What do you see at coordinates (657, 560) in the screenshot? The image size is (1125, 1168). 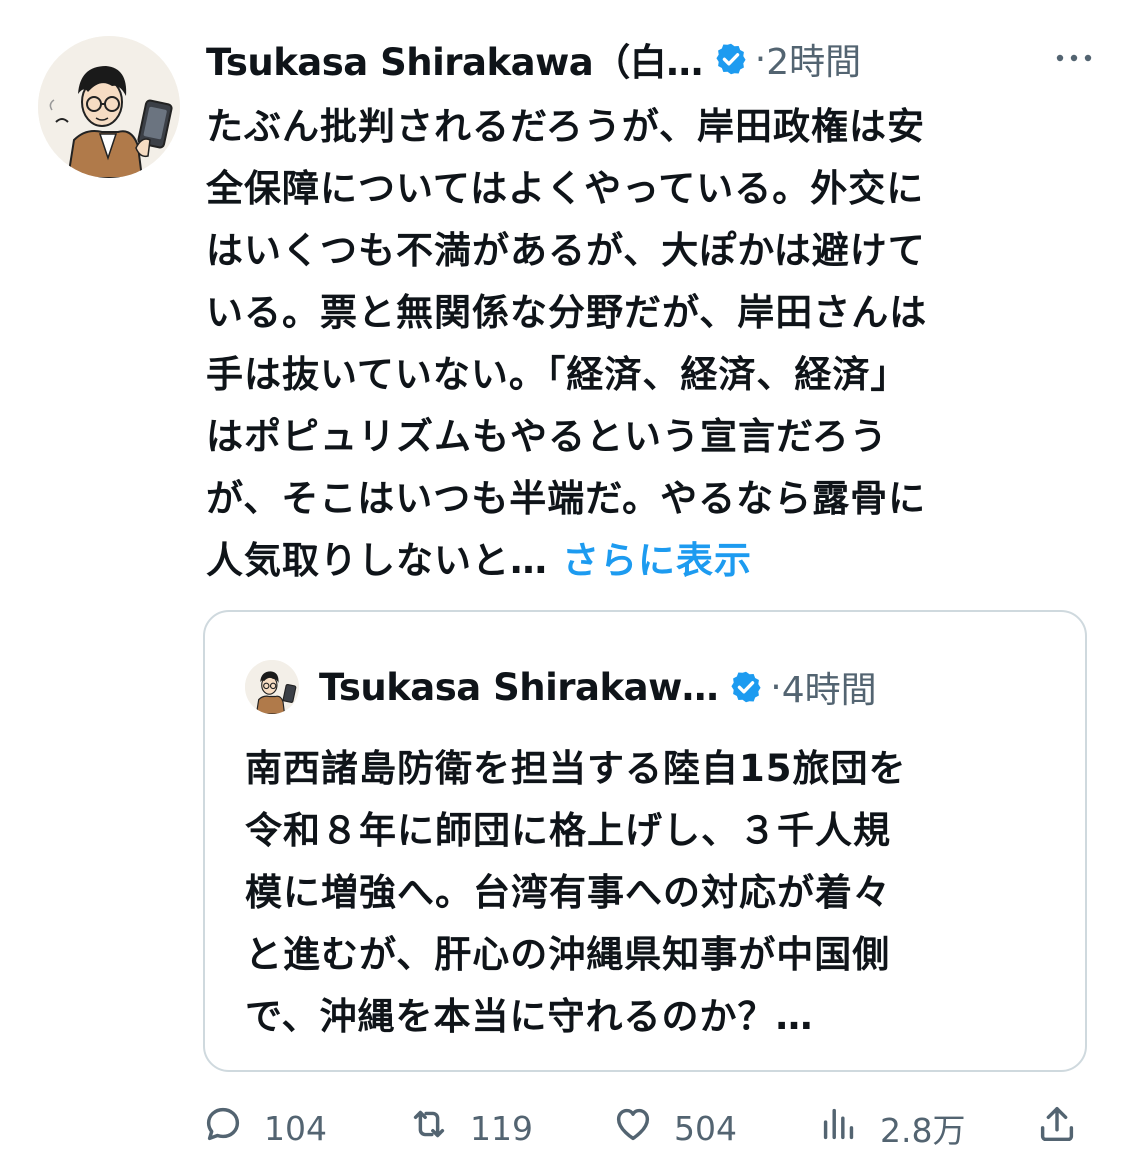 I see `show-more-link: さらに表示` at bounding box center [657, 560].